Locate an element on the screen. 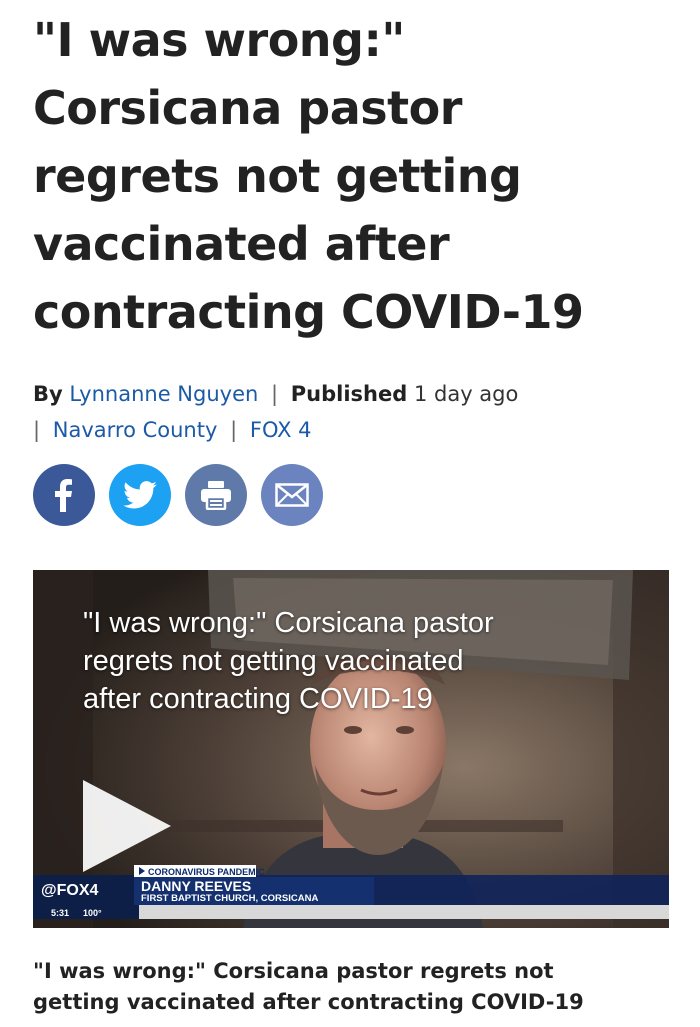 This screenshot has width=700, height=1027. by-label: By is located at coordinates (48, 394).